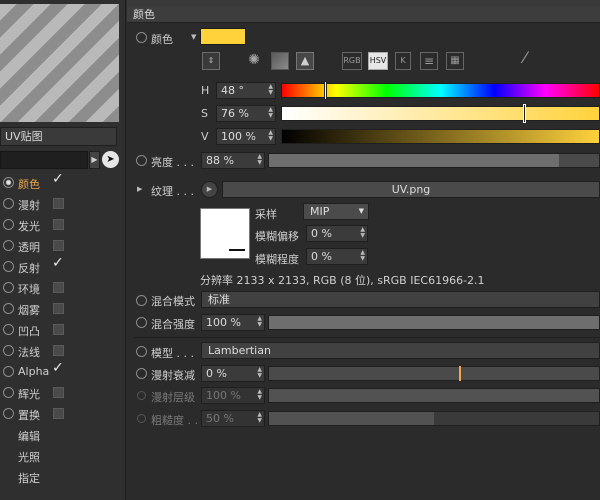  Describe the element at coordinates (29, 352) in the screenshot. I see `channel-label: 法线` at that location.